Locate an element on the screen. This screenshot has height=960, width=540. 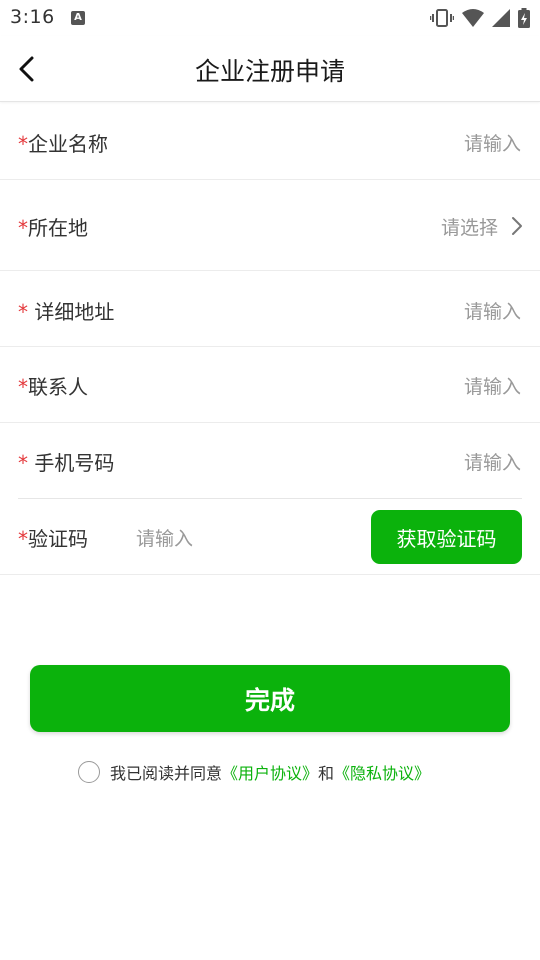
company-name-label-text: 企业名称 is located at coordinates (68, 144).